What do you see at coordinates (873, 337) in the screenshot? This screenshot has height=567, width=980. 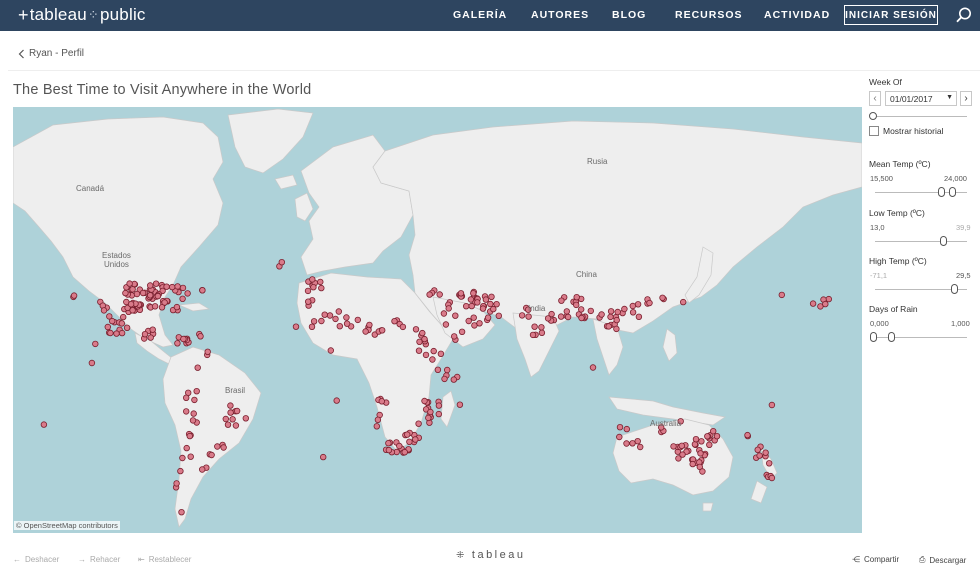 I see `rain-min-handle` at bounding box center [873, 337].